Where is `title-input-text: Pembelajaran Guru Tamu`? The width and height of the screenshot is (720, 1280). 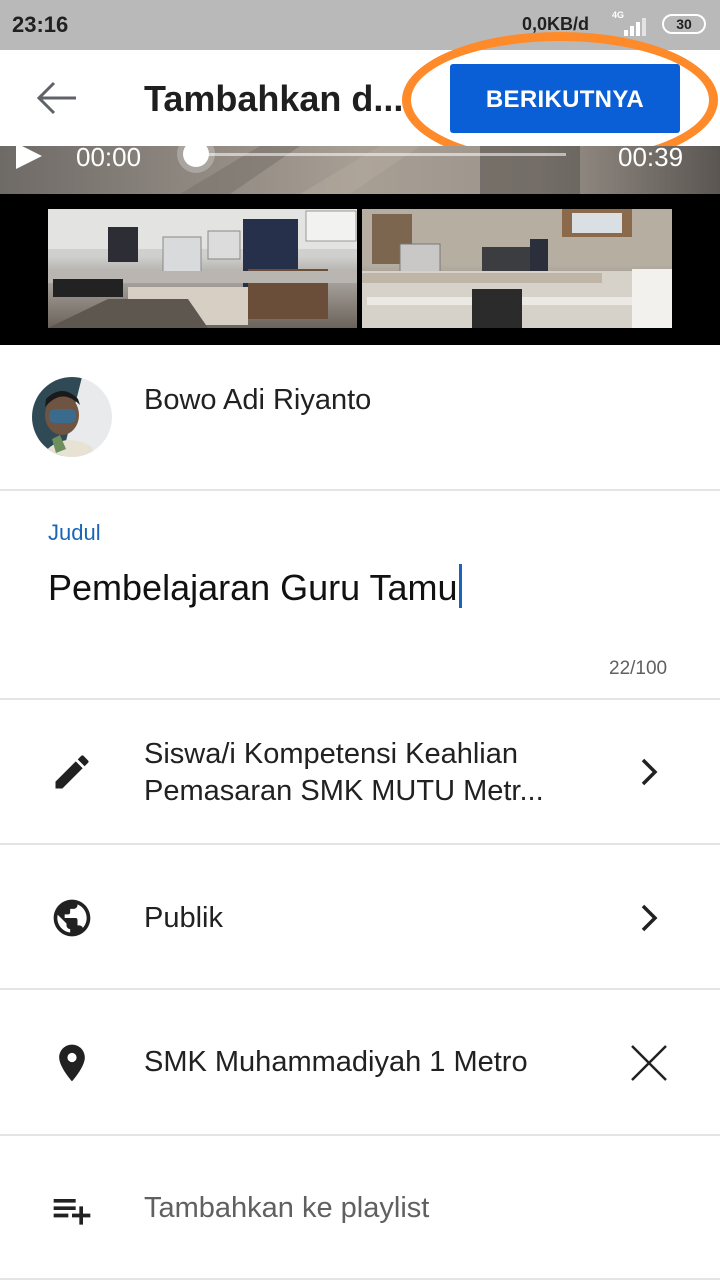
title-input-text: Pembelajaran Guru Tamu is located at coordinates (253, 587).